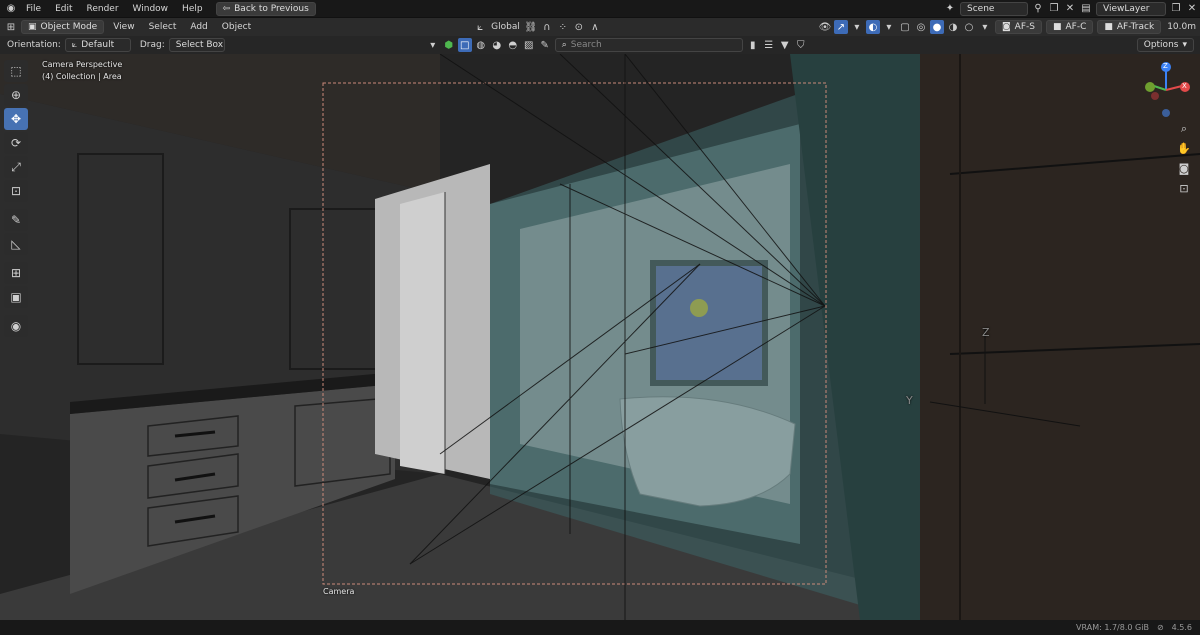 The image size is (1200, 635). Describe the element at coordinates (16, 119) in the screenshot. I see `move-icon: ✥` at that location.